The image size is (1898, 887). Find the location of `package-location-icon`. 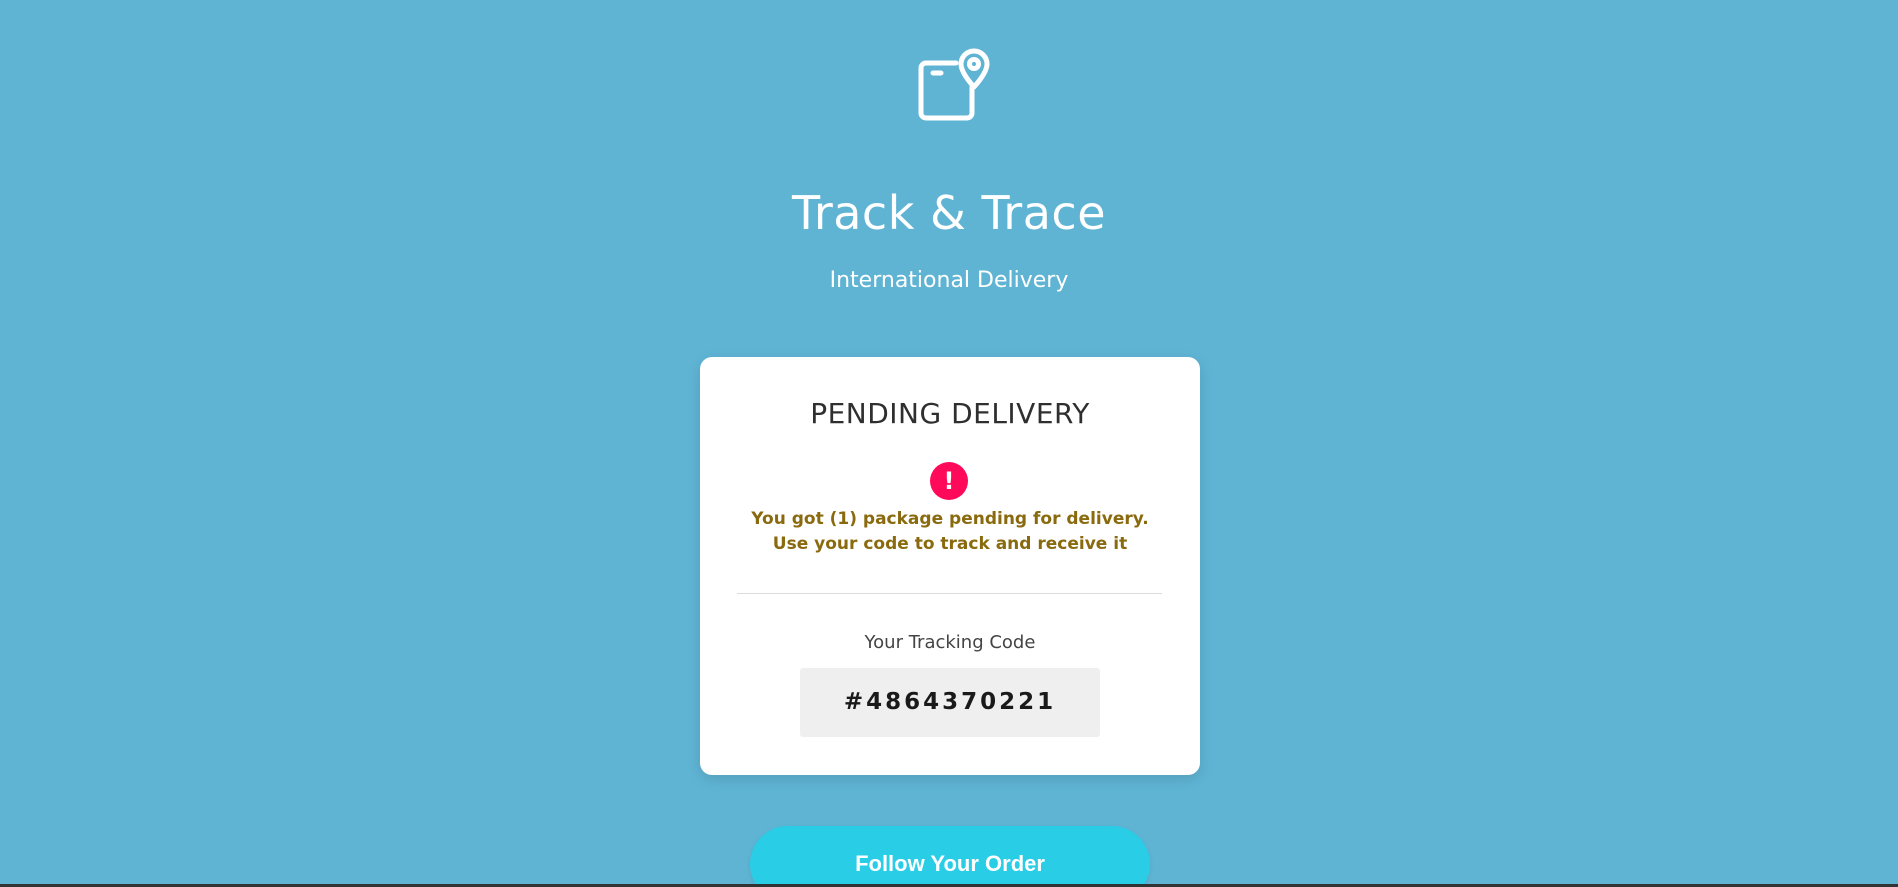

package-location-icon is located at coordinates (954, 82).